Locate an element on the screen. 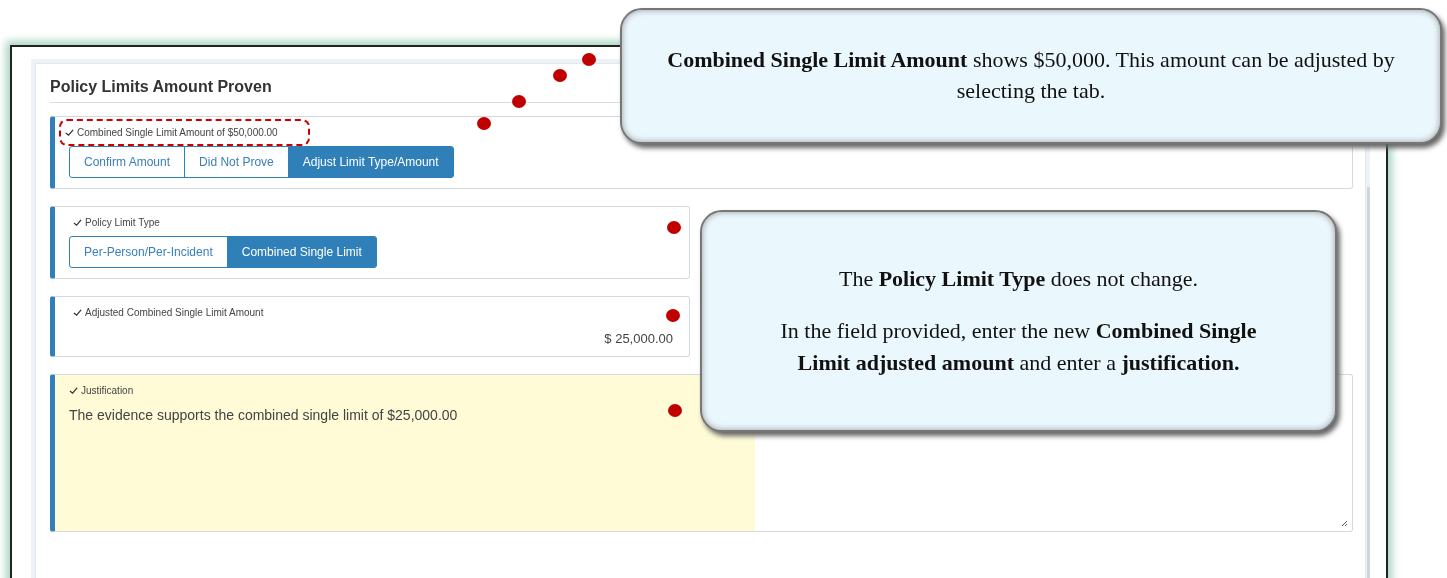  field-label: Justification is located at coordinates (107, 390).